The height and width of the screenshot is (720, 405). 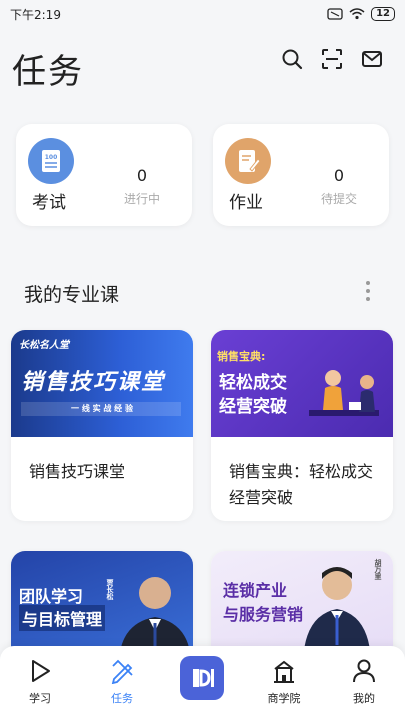 I want to click on course-card: 长松名人堂 销售技巧课堂 一 线 实 战 经 验 销售技巧课堂, so click(x=102, y=425).